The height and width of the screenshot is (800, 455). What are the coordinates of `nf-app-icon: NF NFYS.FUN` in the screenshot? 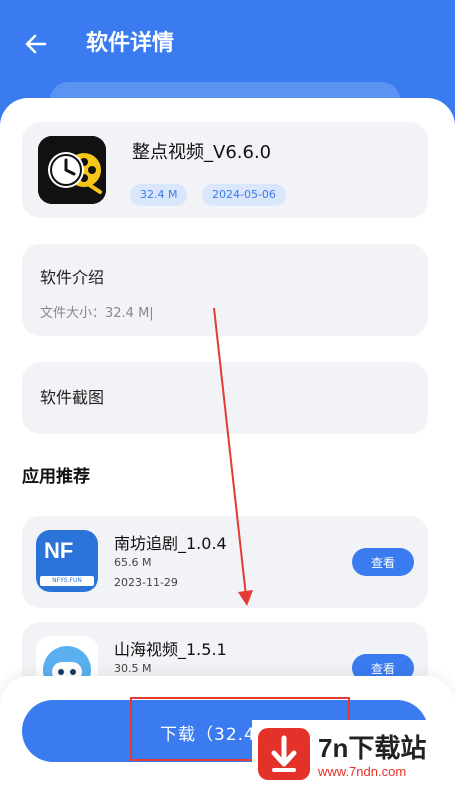 It's located at (67, 561).